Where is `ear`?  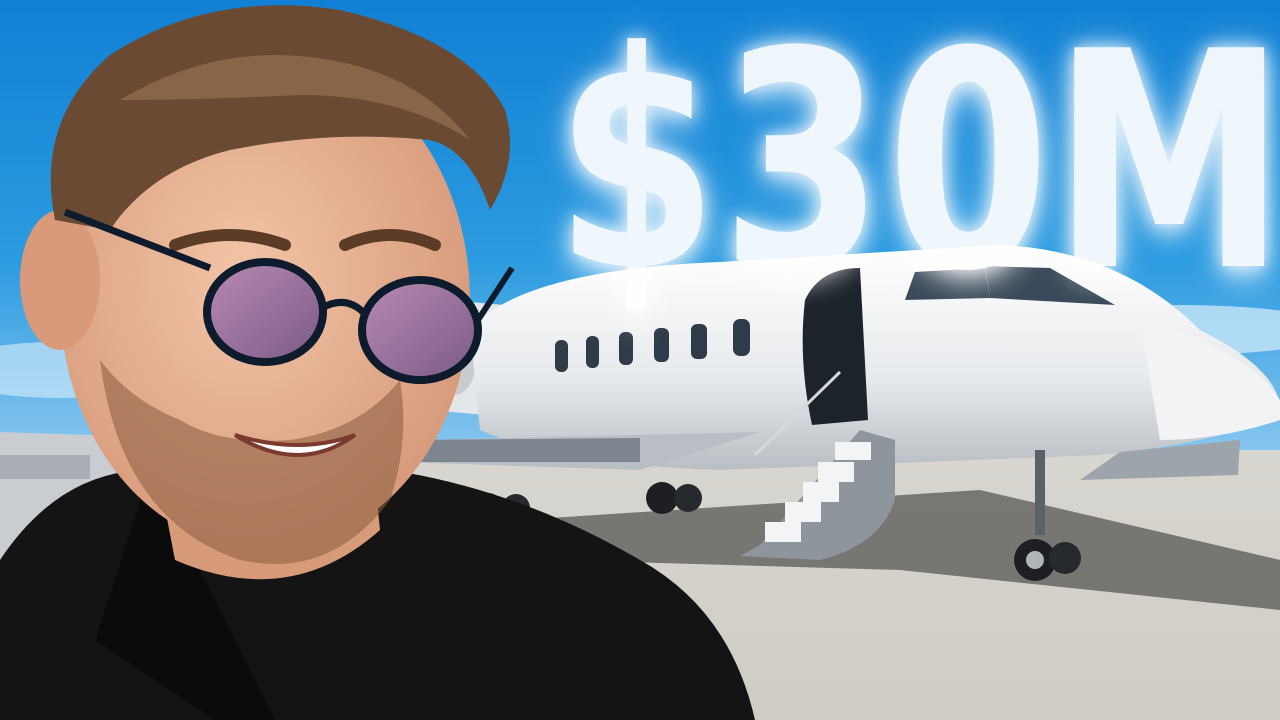 ear is located at coordinates (60, 280).